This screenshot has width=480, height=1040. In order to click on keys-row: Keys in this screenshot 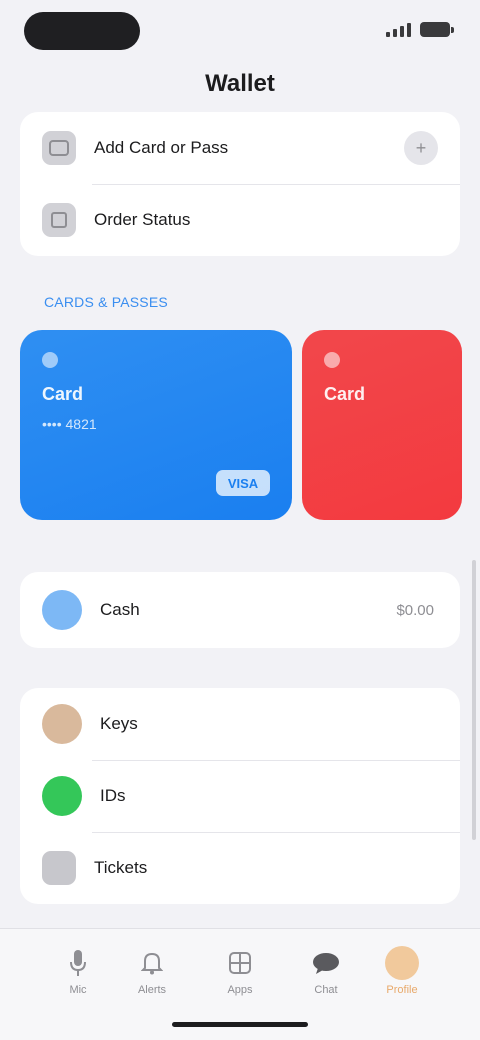, I will do `click(240, 724)`.